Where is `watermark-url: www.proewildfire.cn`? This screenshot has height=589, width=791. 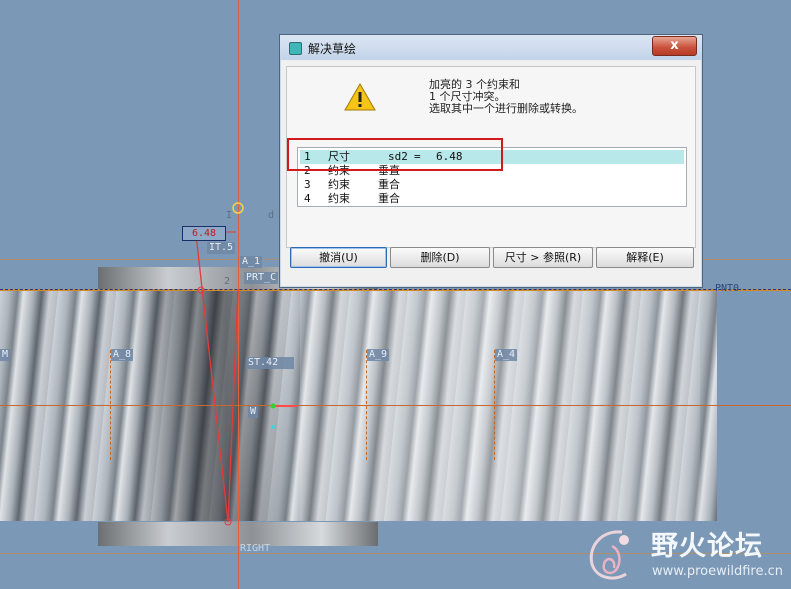
watermark-url: www.proewildfire.cn is located at coordinates (717, 571).